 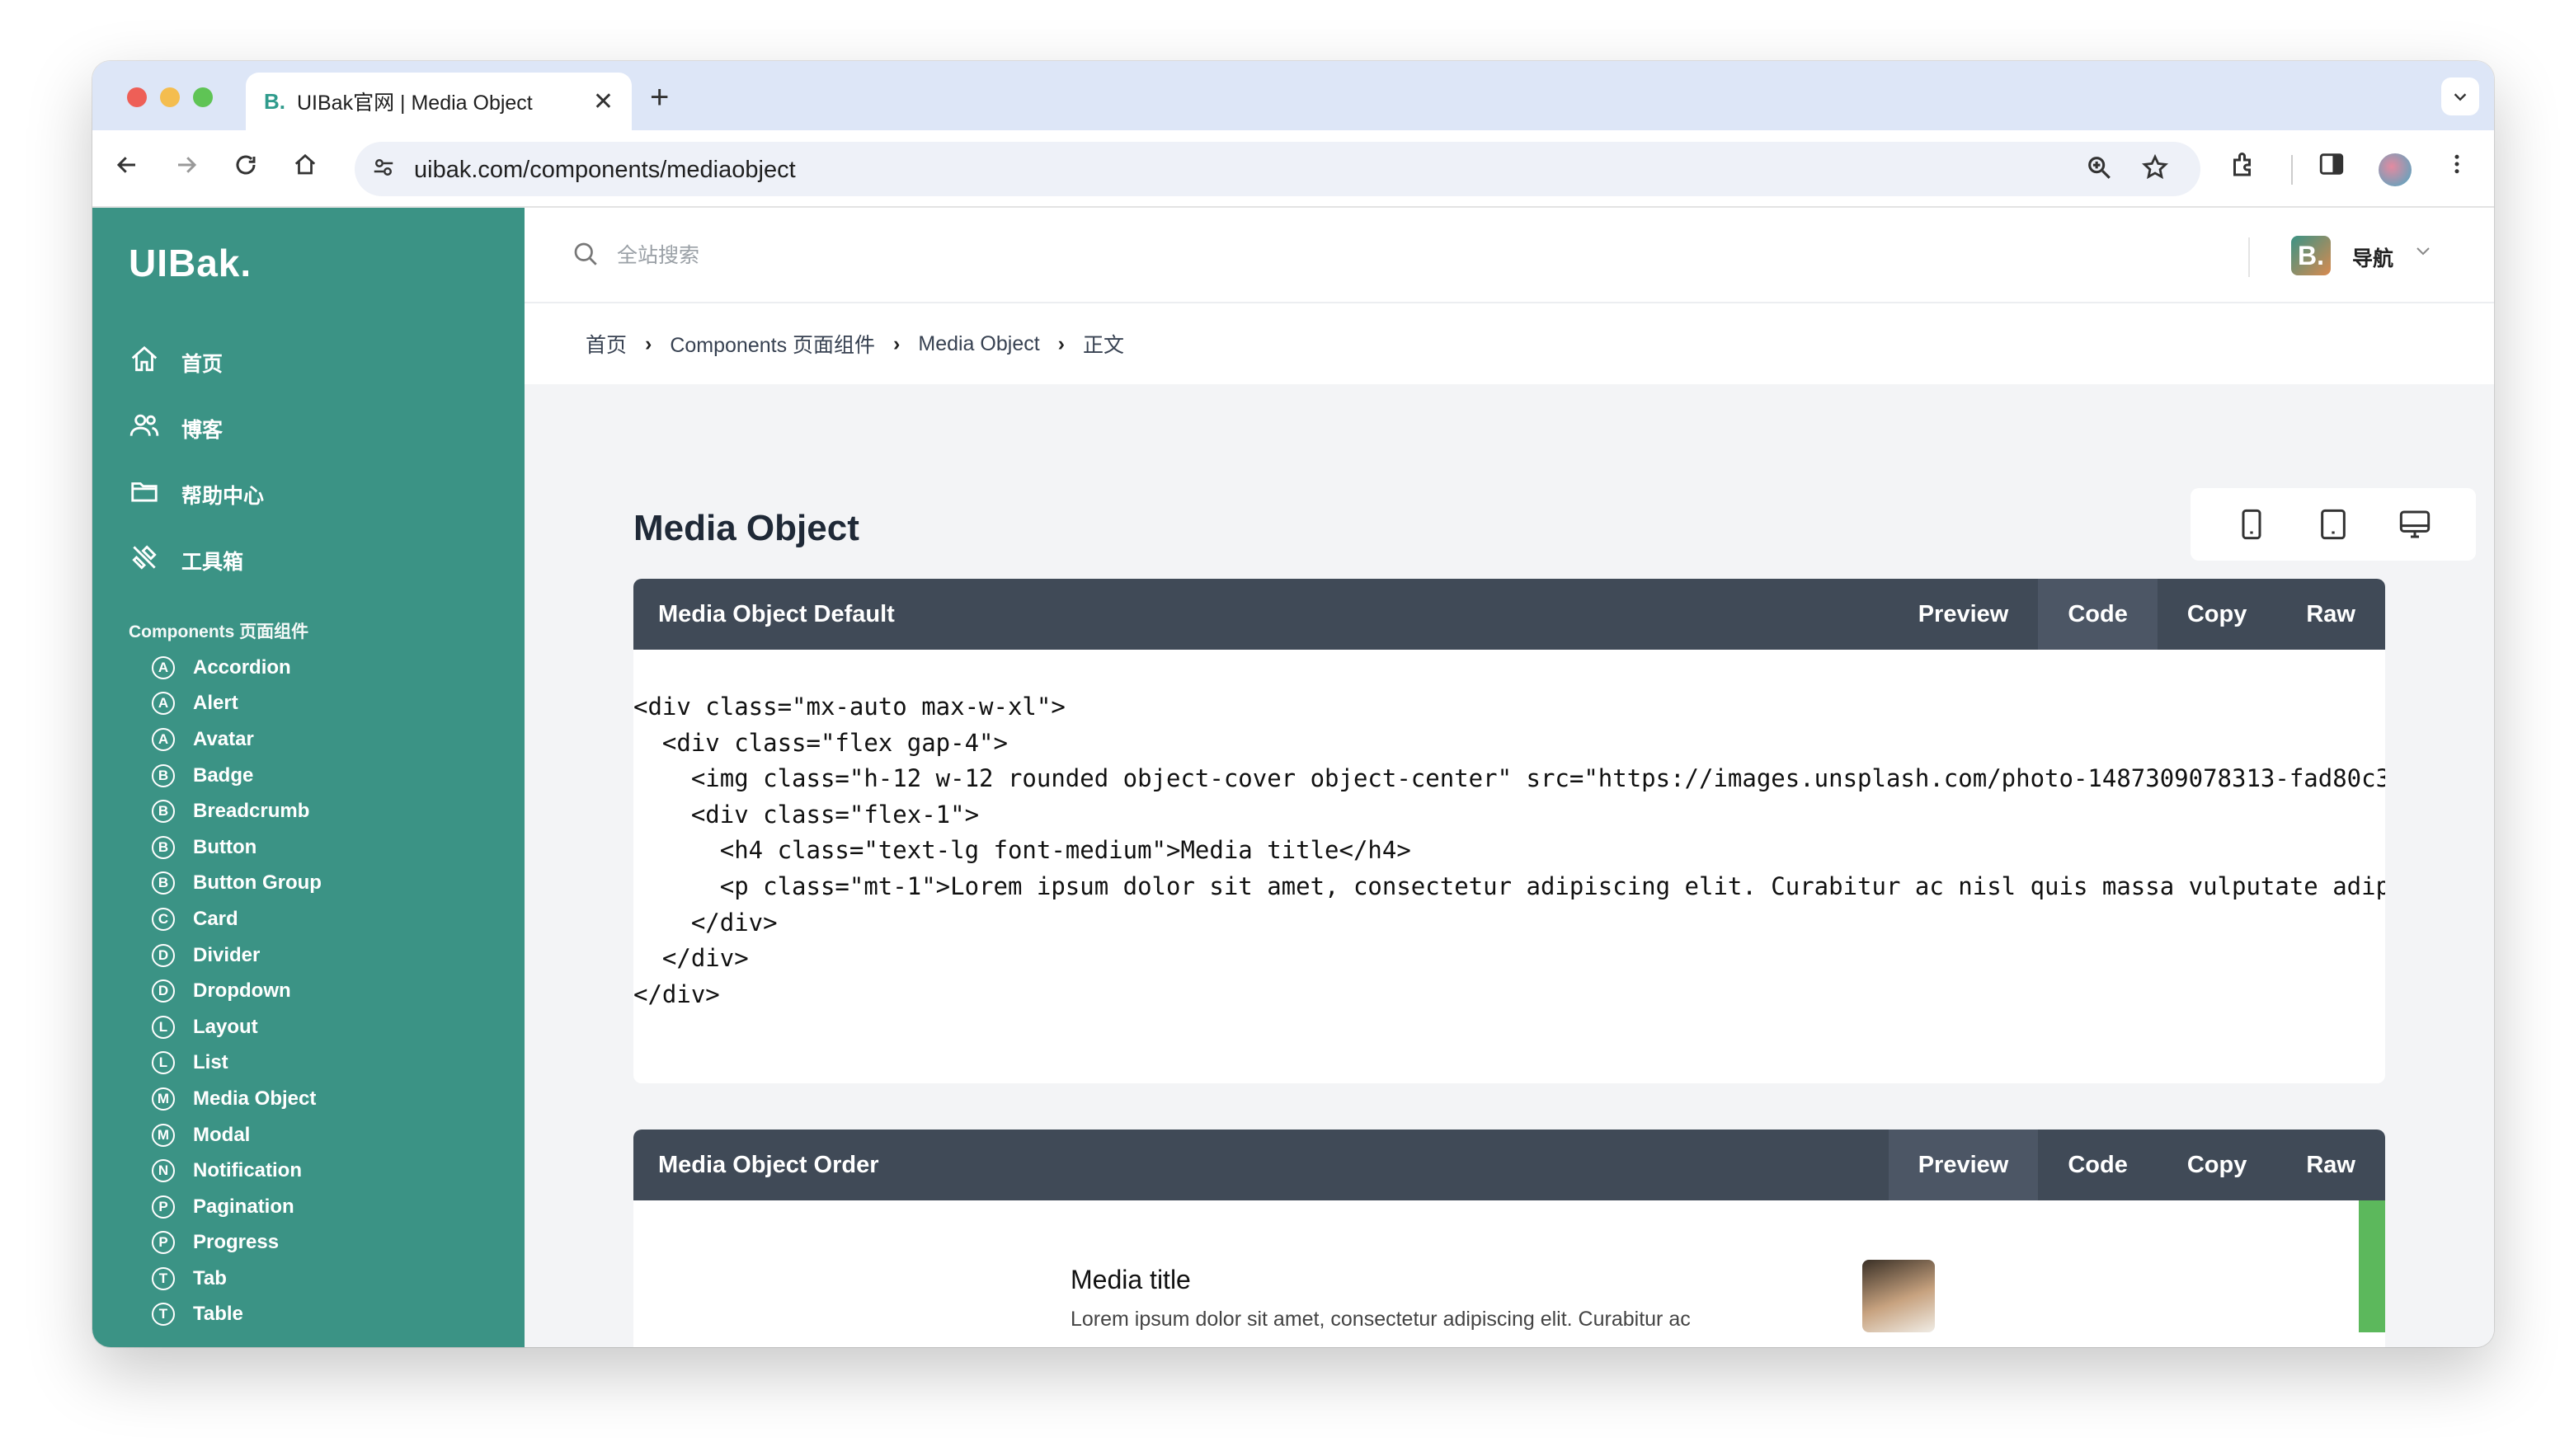 I want to click on sidebar-component-item: N Notification, so click(x=237, y=1171).